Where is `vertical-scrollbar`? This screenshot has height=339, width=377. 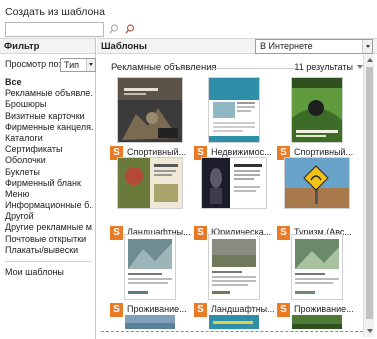
vertical-scrollbar is located at coordinates (368, 196).